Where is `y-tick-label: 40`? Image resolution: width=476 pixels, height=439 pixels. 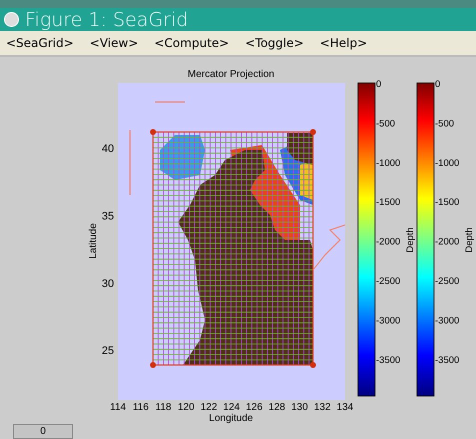 y-tick-label: 40 is located at coordinates (108, 149).